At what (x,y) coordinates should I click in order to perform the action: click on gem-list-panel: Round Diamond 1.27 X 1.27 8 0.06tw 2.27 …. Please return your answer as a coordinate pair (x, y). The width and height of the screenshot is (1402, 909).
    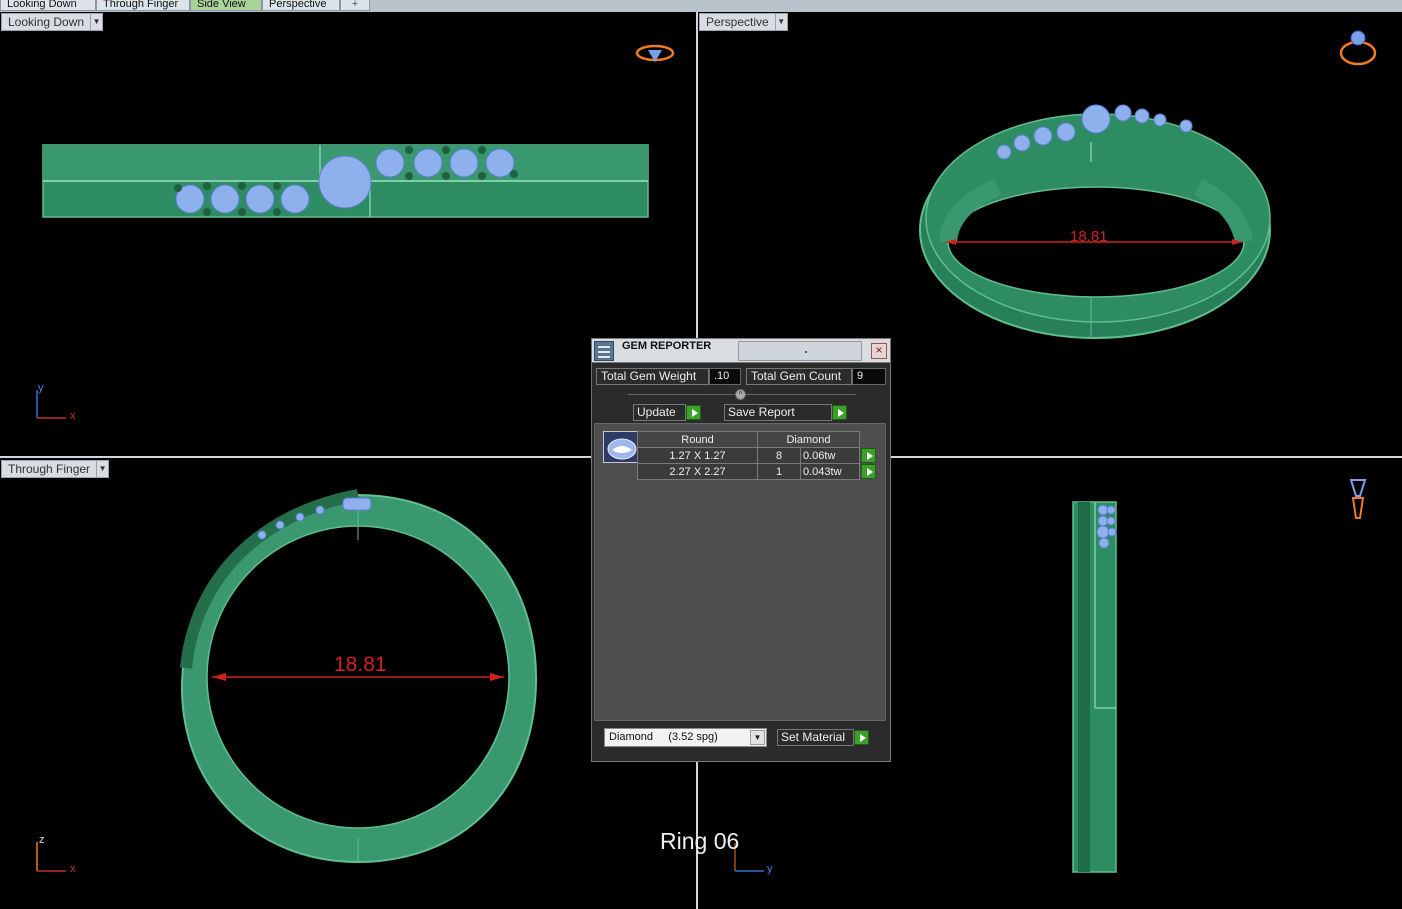
    Looking at the image, I should click on (740, 572).